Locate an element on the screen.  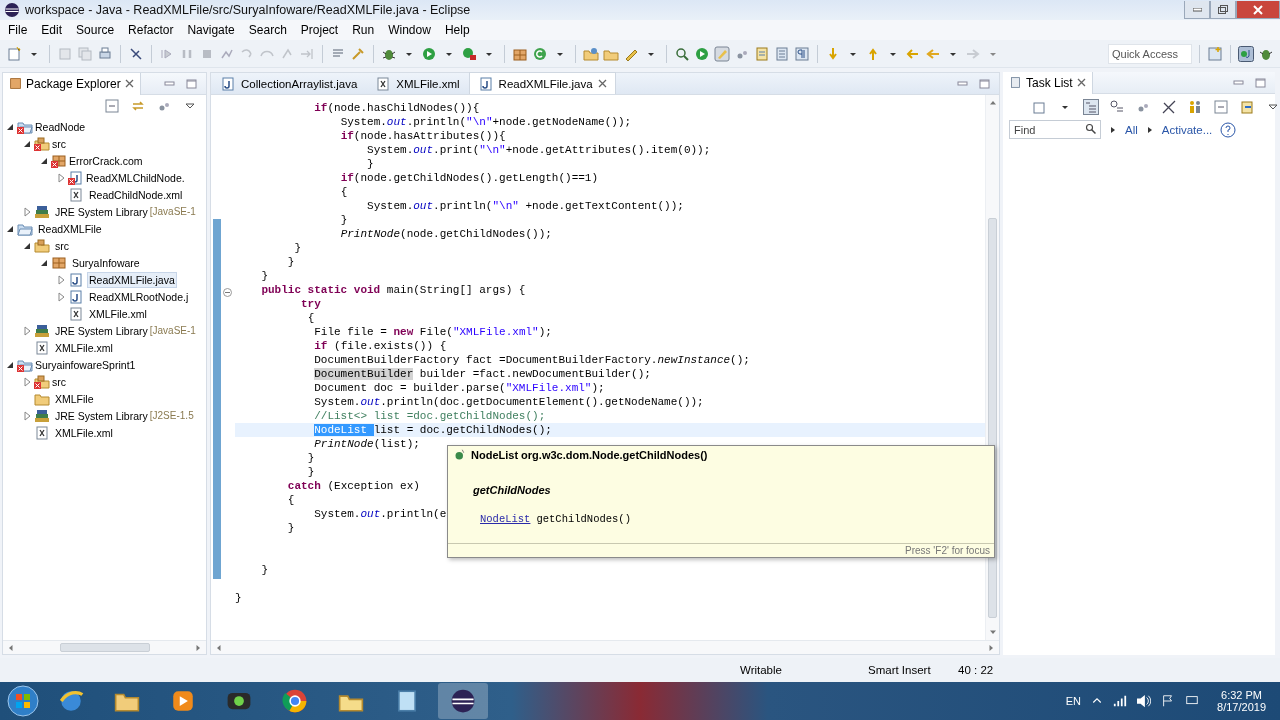
close-button is located at coordinates (1258, 10).